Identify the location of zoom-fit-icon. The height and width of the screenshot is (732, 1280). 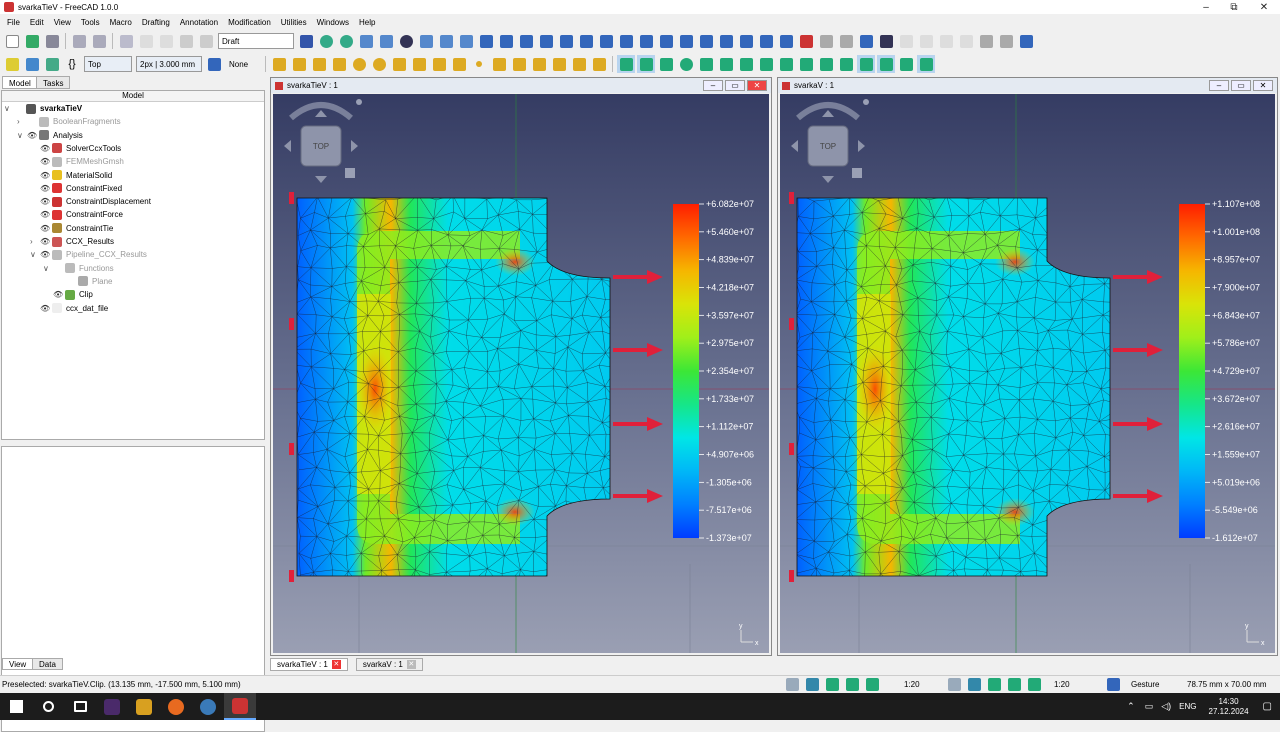
(326, 41).